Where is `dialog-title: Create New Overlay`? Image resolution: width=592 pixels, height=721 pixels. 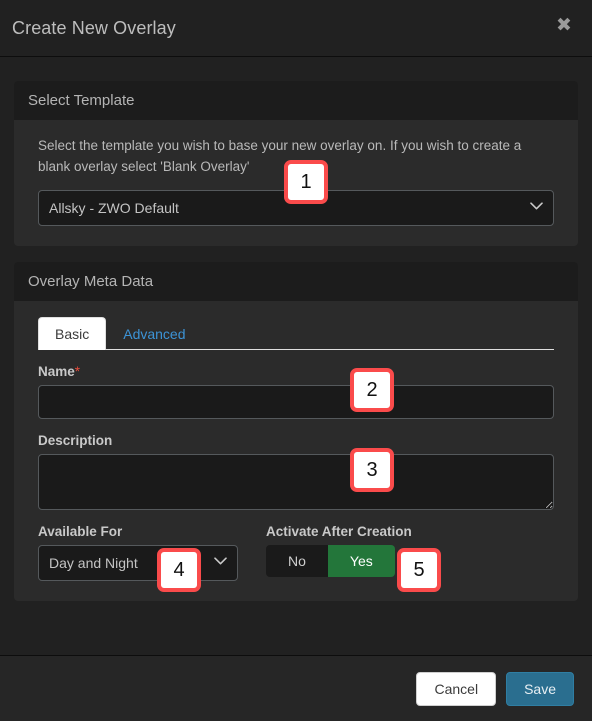 dialog-title: Create New Overlay is located at coordinates (94, 27).